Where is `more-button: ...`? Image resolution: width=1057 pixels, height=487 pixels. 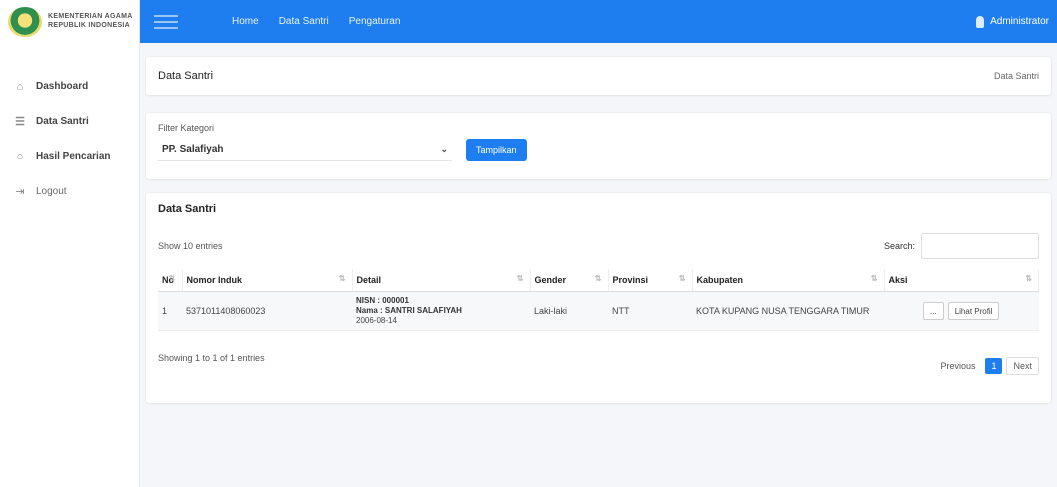
more-button: ... is located at coordinates (933, 311).